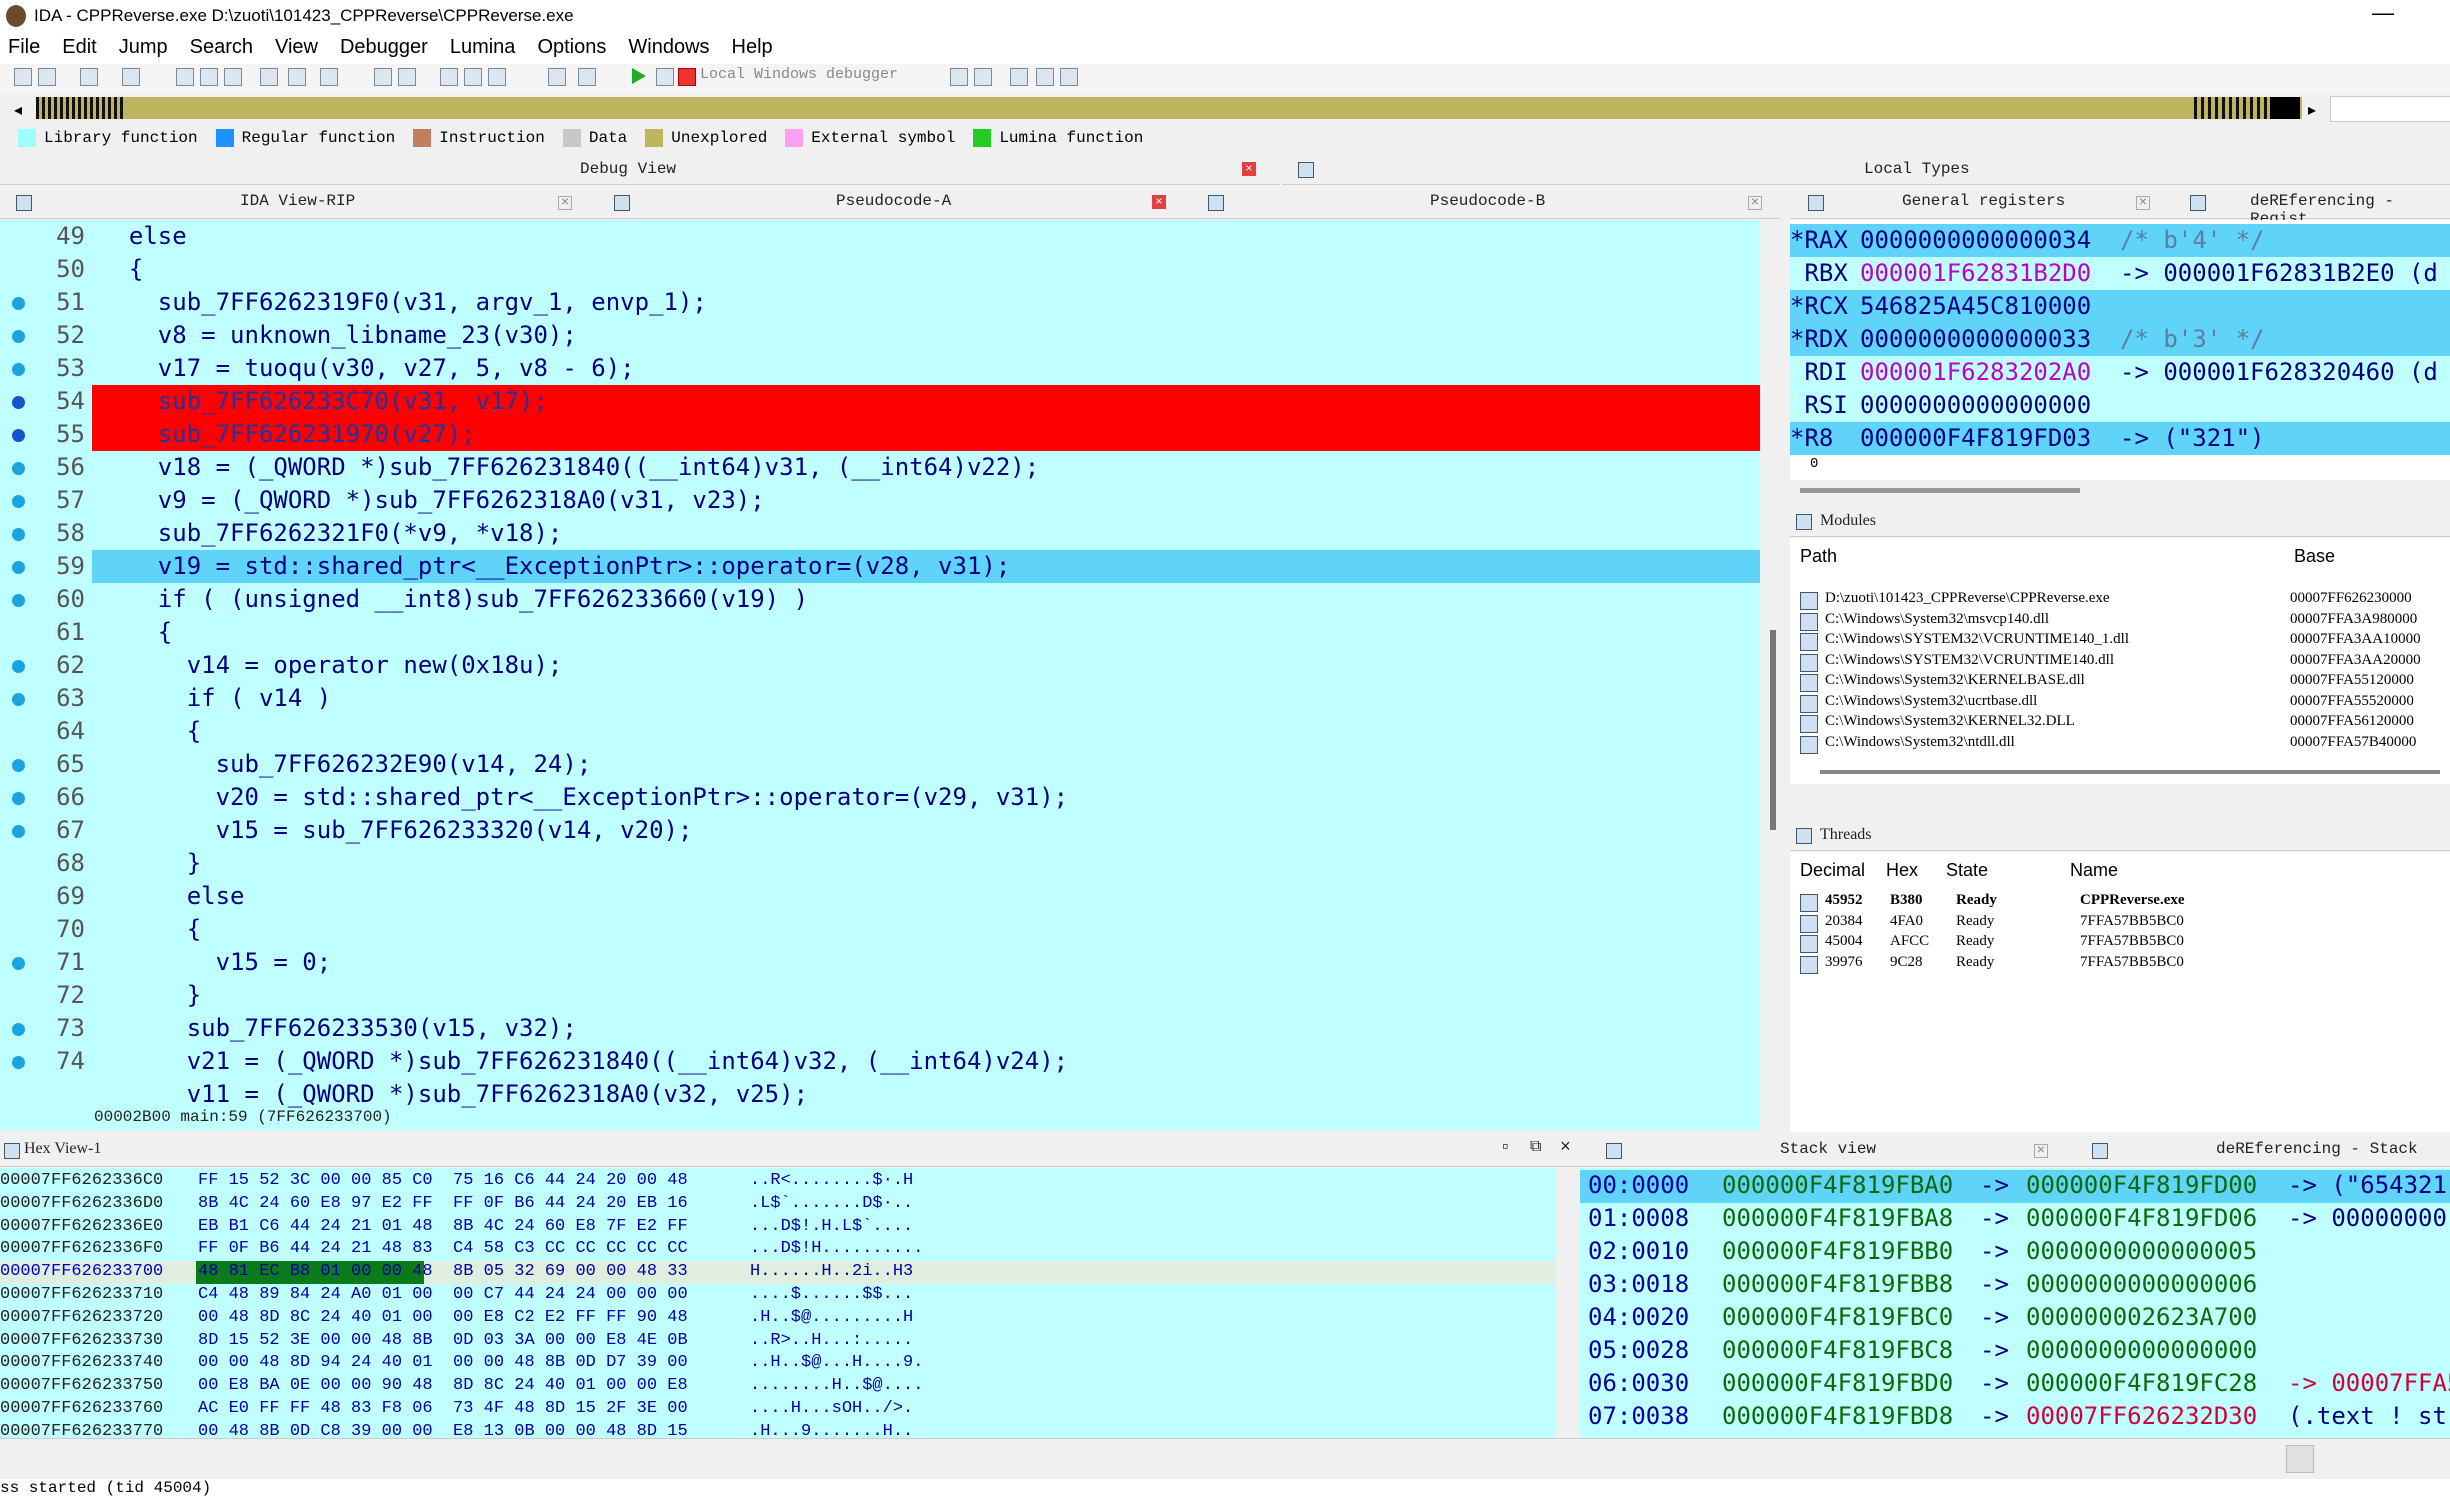 The image size is (2450, 1497). I want to click on menu-options: Options, so click(571, 47).